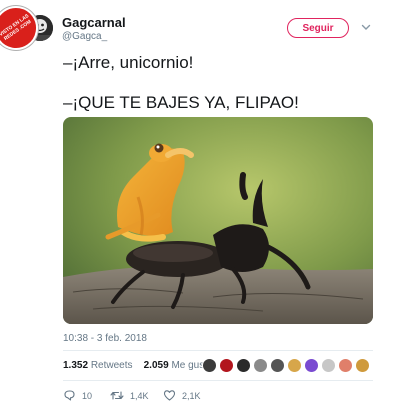 The height and width of the screenshot is (419, 400). Describe the element at coordinates (181, 102) in the screenshot. I see `tweet-text-line-2: –¡QUE TE BAJES YA, FLIPAO!` at that location.